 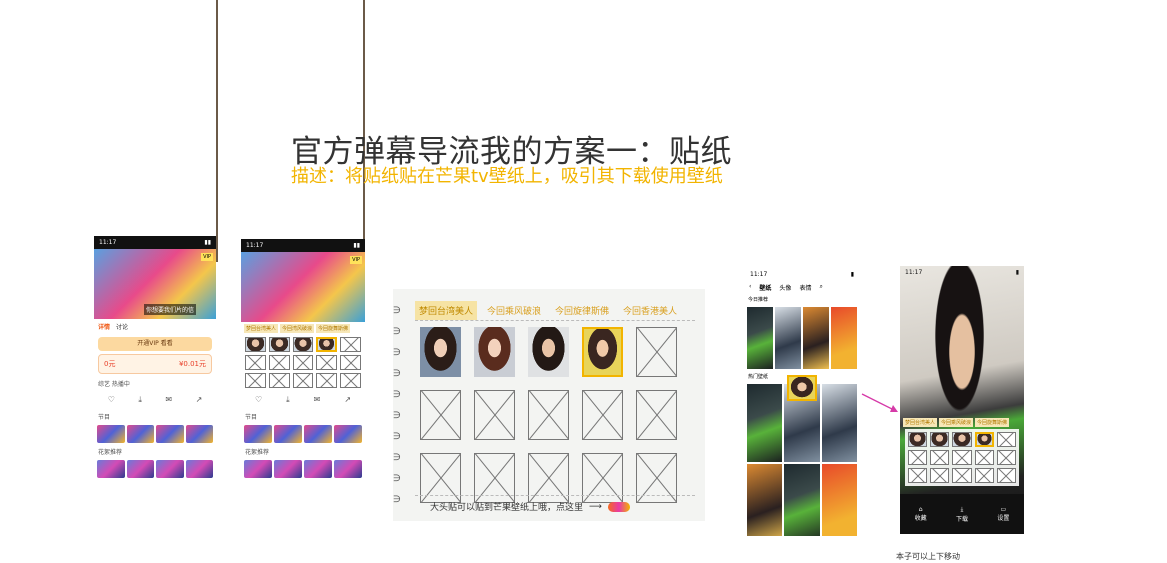 I want to click on promo-banner: 0元 ¥0.01元, so click(x=155, y=364).